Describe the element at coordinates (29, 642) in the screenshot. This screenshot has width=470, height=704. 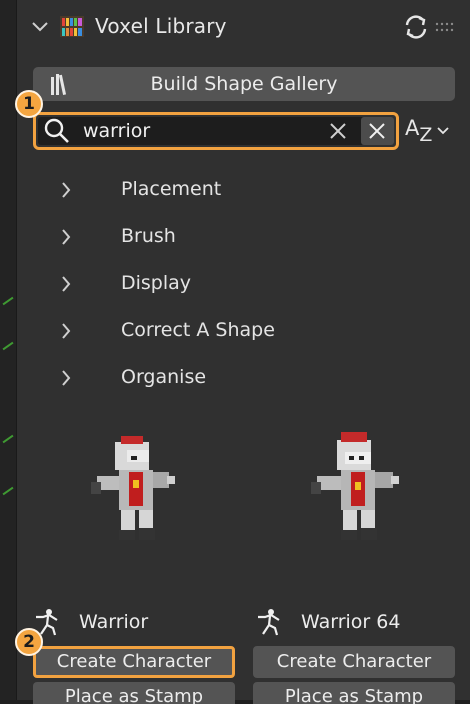
I see `step-badge-2: 2` at that location.